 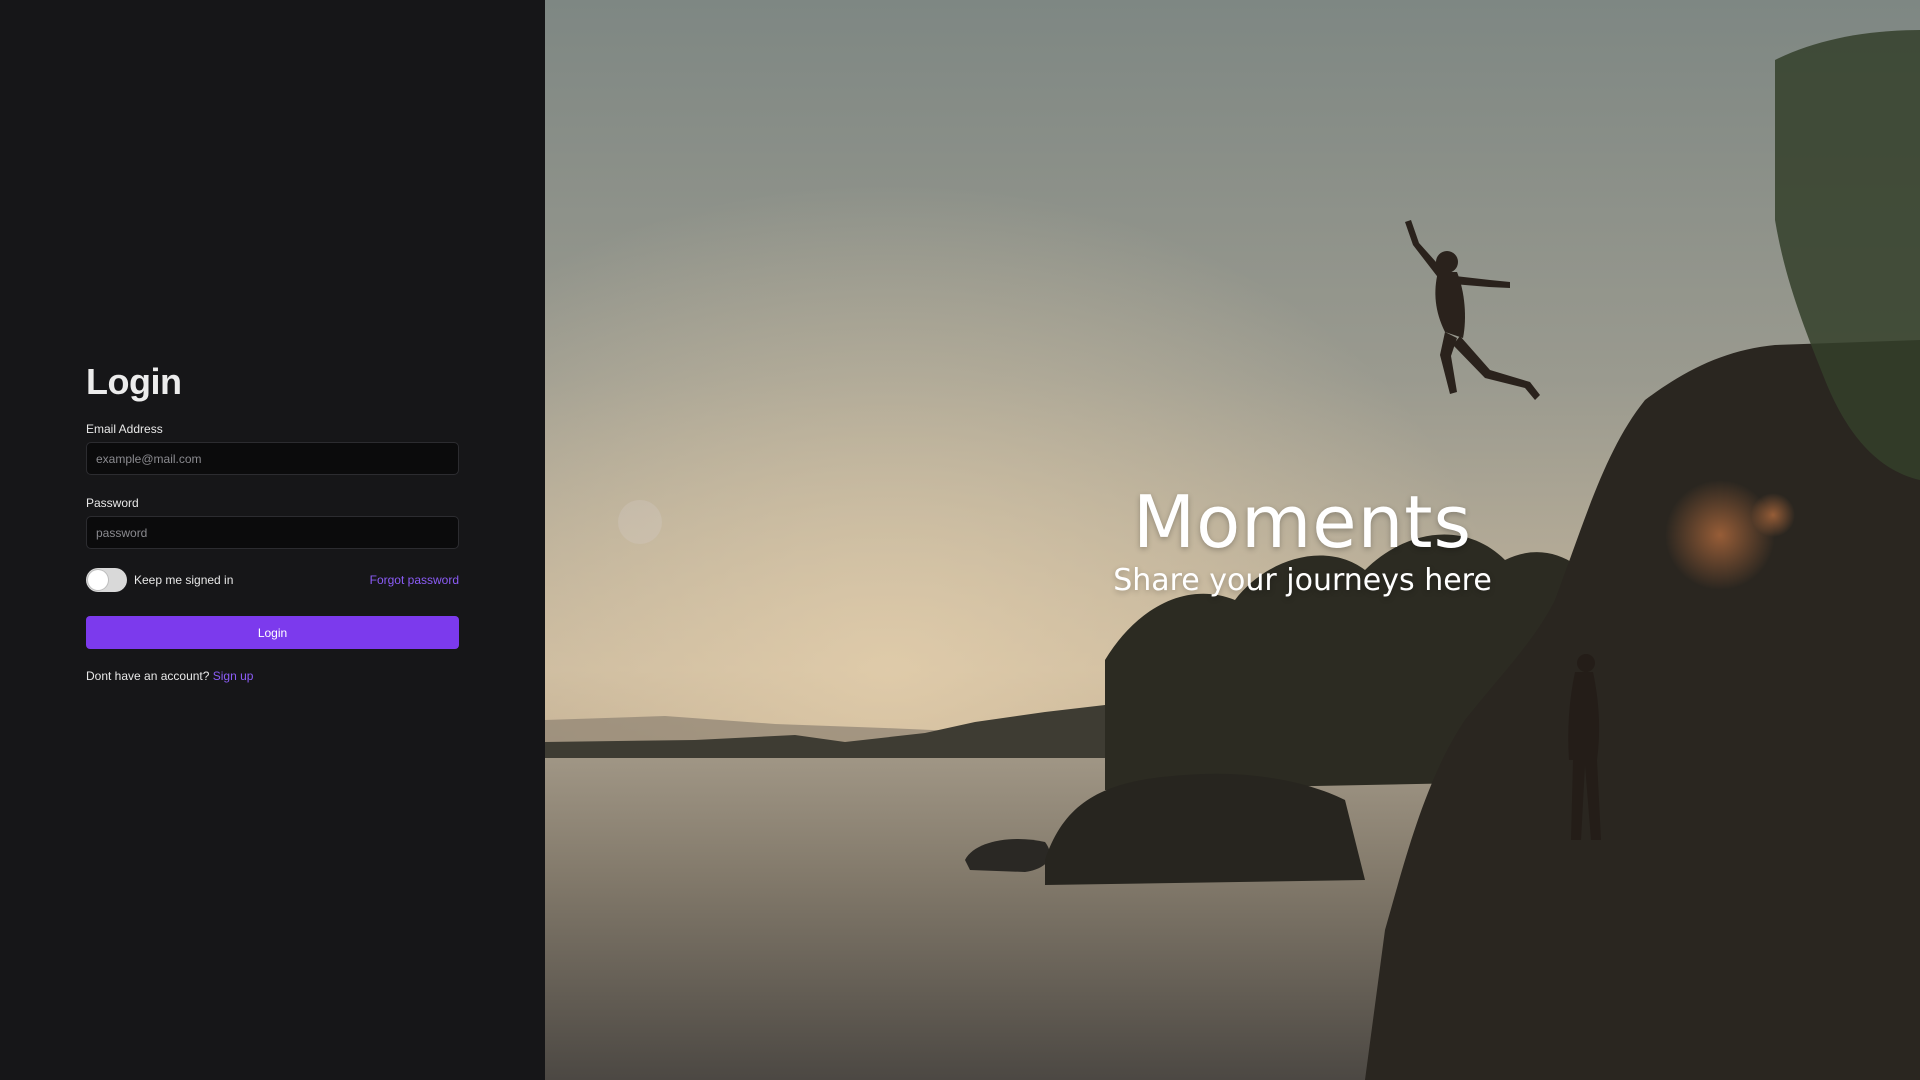 I want to click on login-options-row: Keep me signed in Forgot password, so click(x=272, y=580).